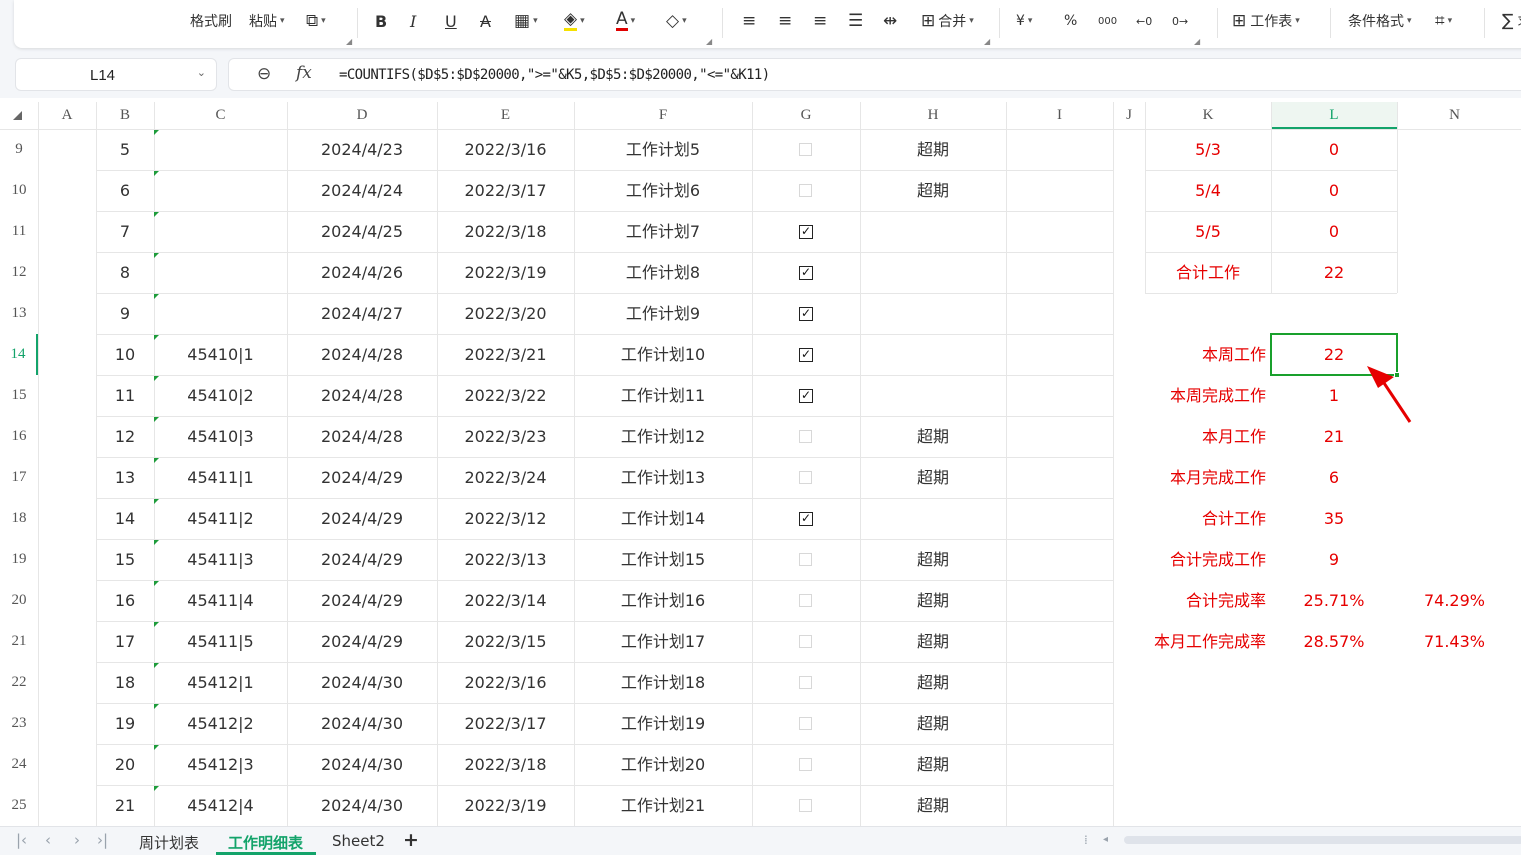  What do you see at coordinates (1334, 115) in the screenshot?
I see `column-header-L: L` at bounding box center [1334, 115].